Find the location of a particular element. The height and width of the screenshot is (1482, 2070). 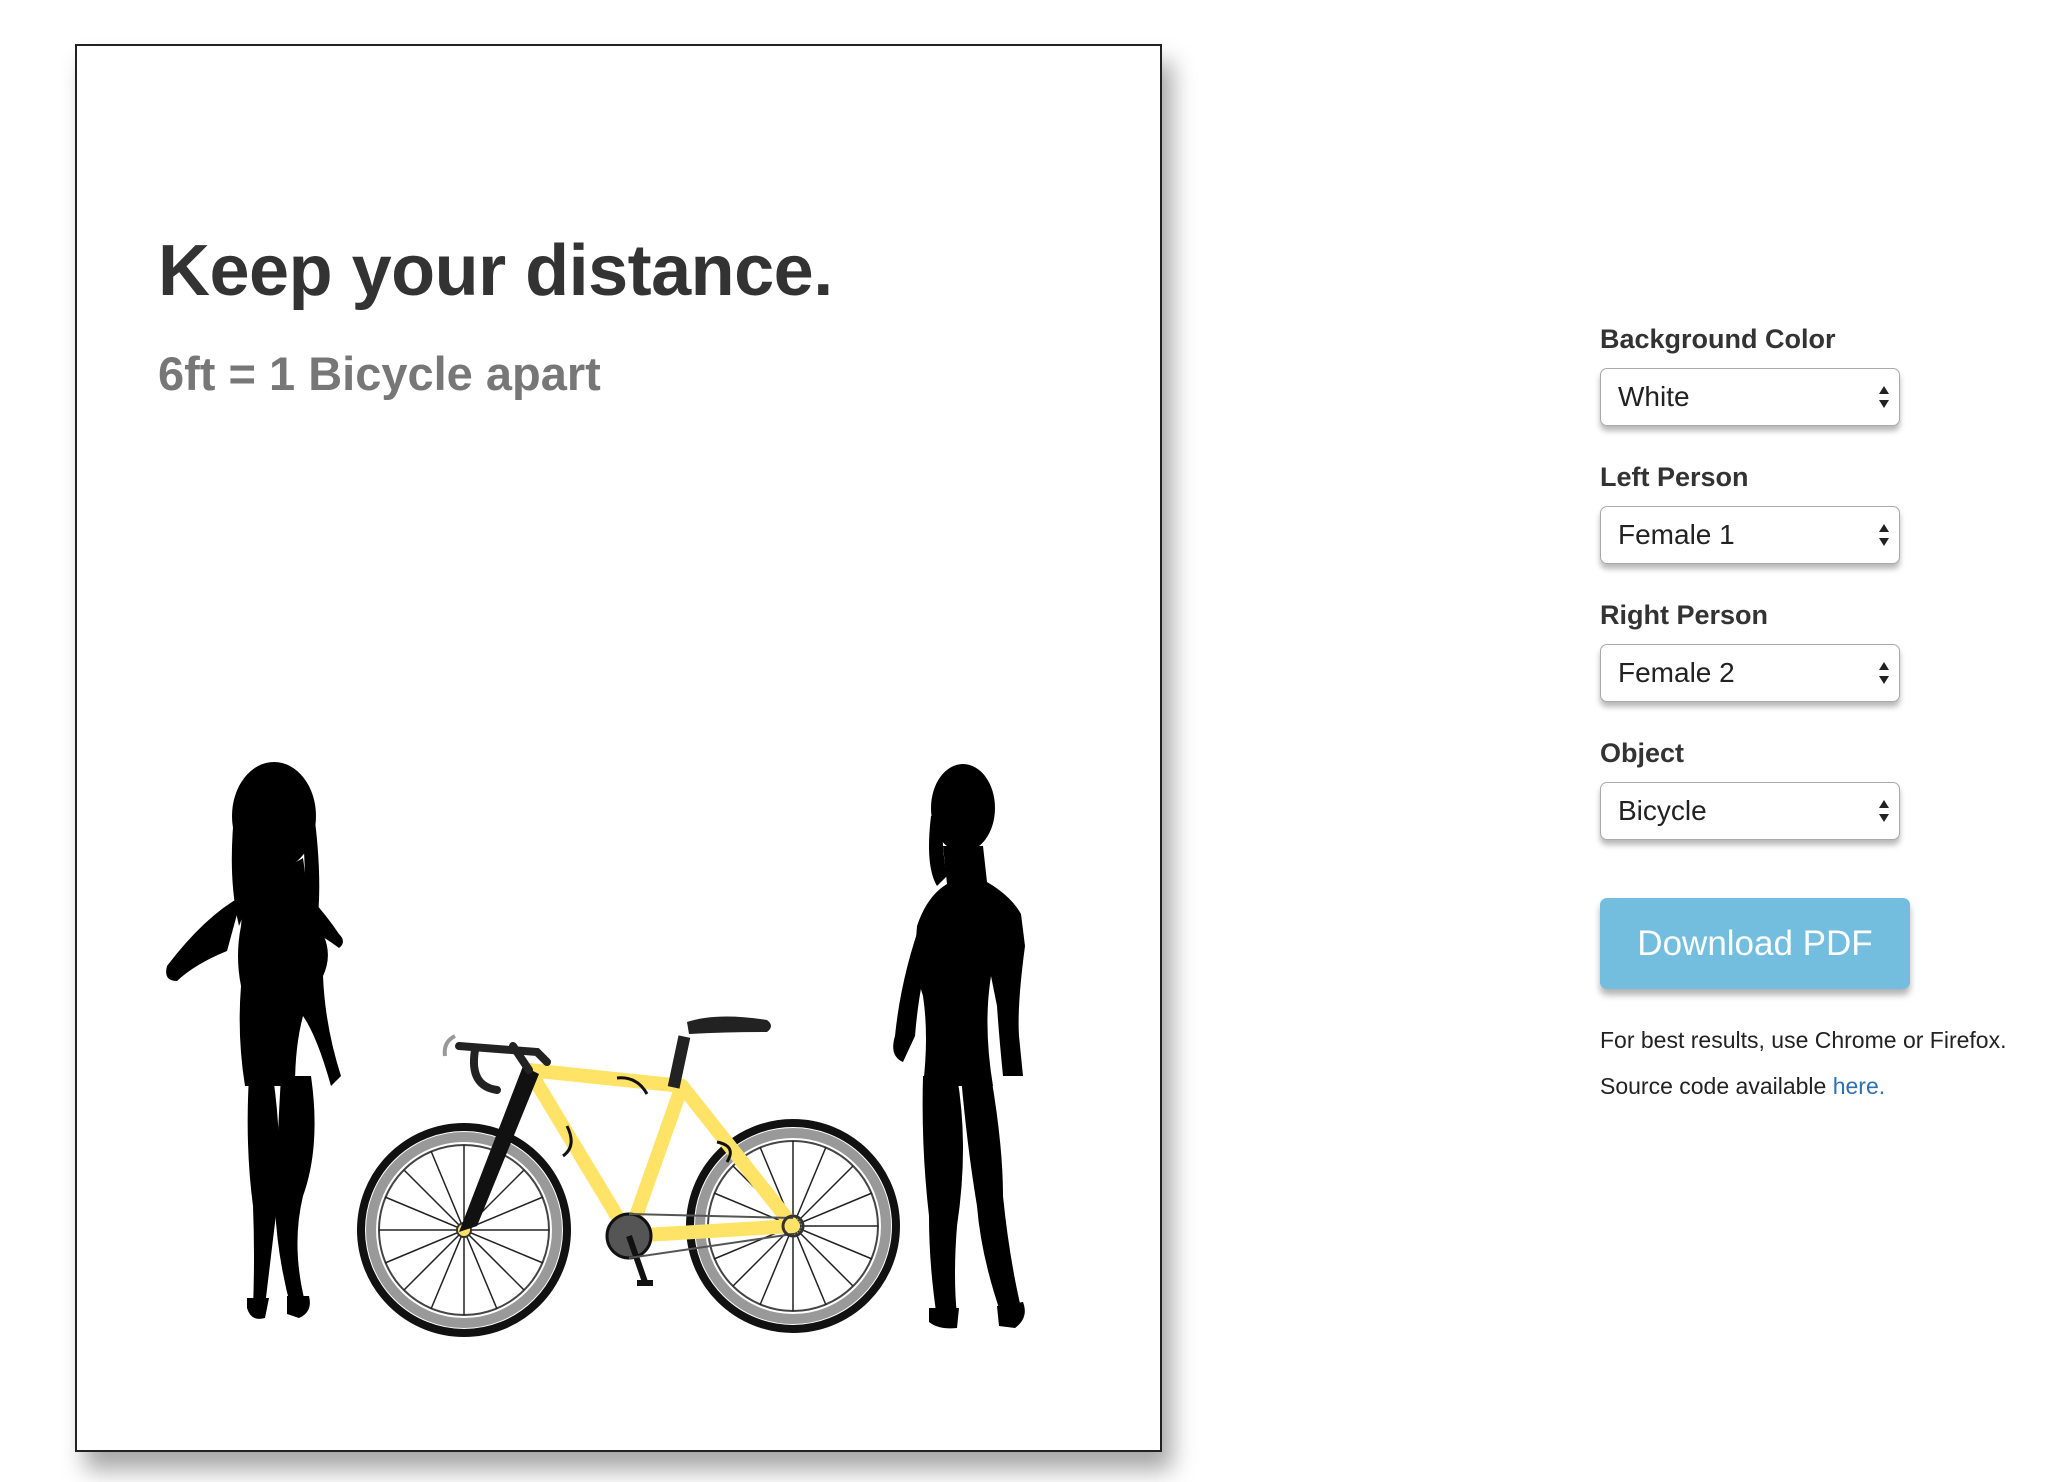

right-person-icon is located at coordinates (959, 1046).